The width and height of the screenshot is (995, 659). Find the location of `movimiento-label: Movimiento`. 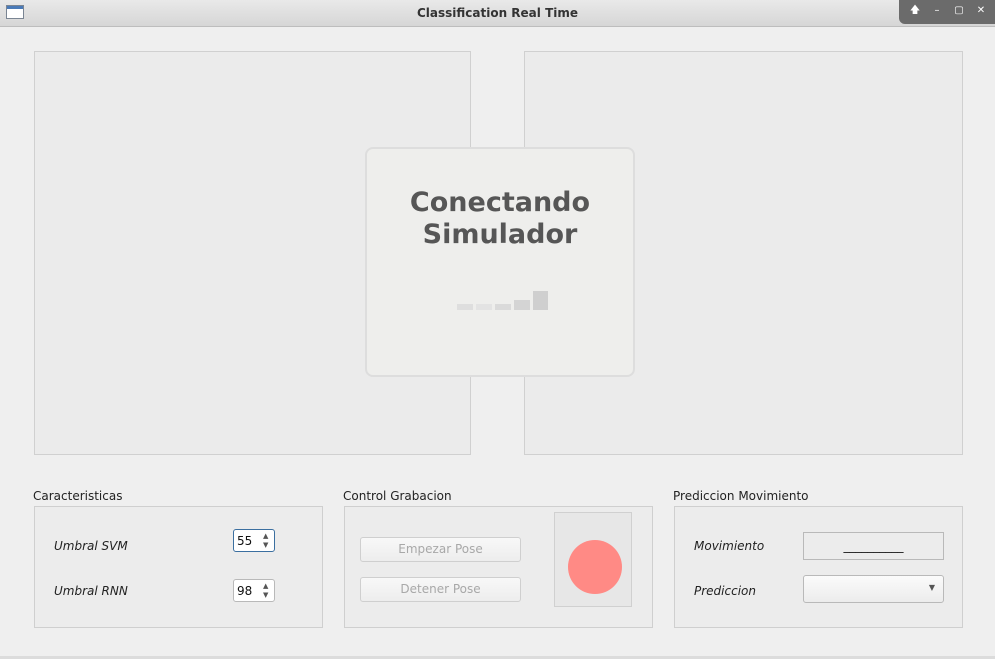

movimiento-label: Movimiento is located at coordinates (729, 546).